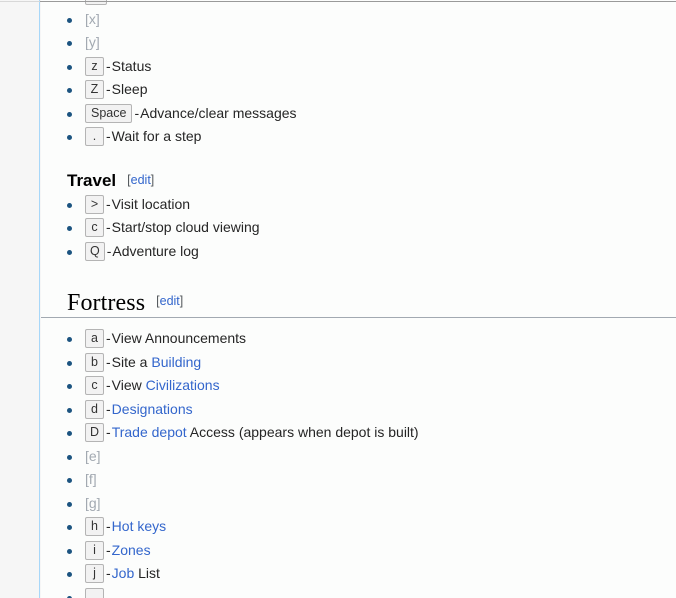 The image size is (676, 598). I want to click on wiki-link-trade-depot: Trade depot, so click(149, 432).